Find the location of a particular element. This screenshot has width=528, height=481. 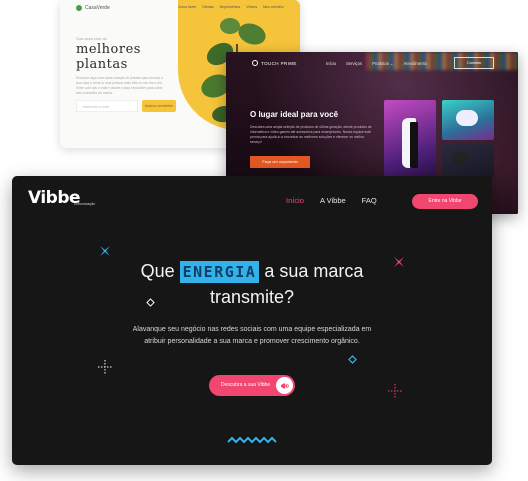

electronics-nav: Início Serviços Produtos ⌄ Atendimento is located at coordinates (376, 63).